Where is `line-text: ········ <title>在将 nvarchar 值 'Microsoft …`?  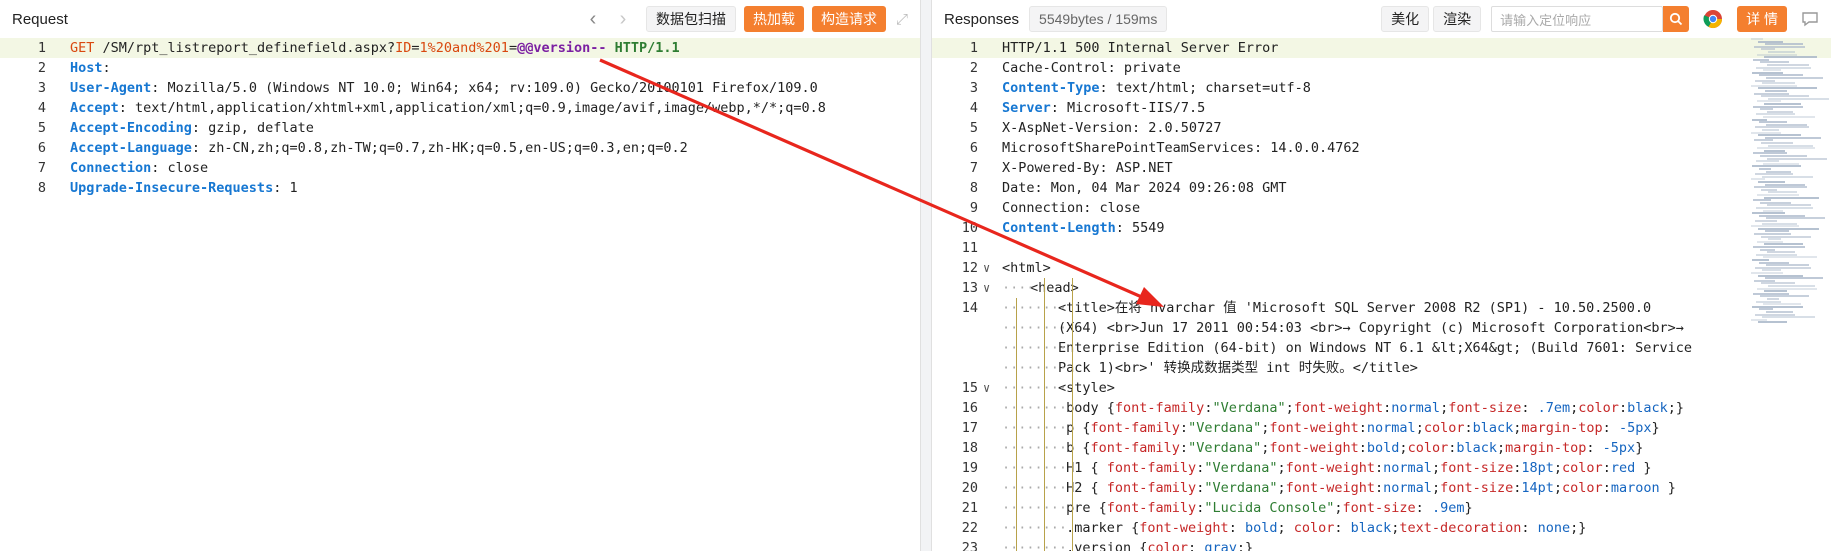 line-text: ········ <title>在将 nvarchar 值 'Microsoft … is located at coordinates (1326, 308).